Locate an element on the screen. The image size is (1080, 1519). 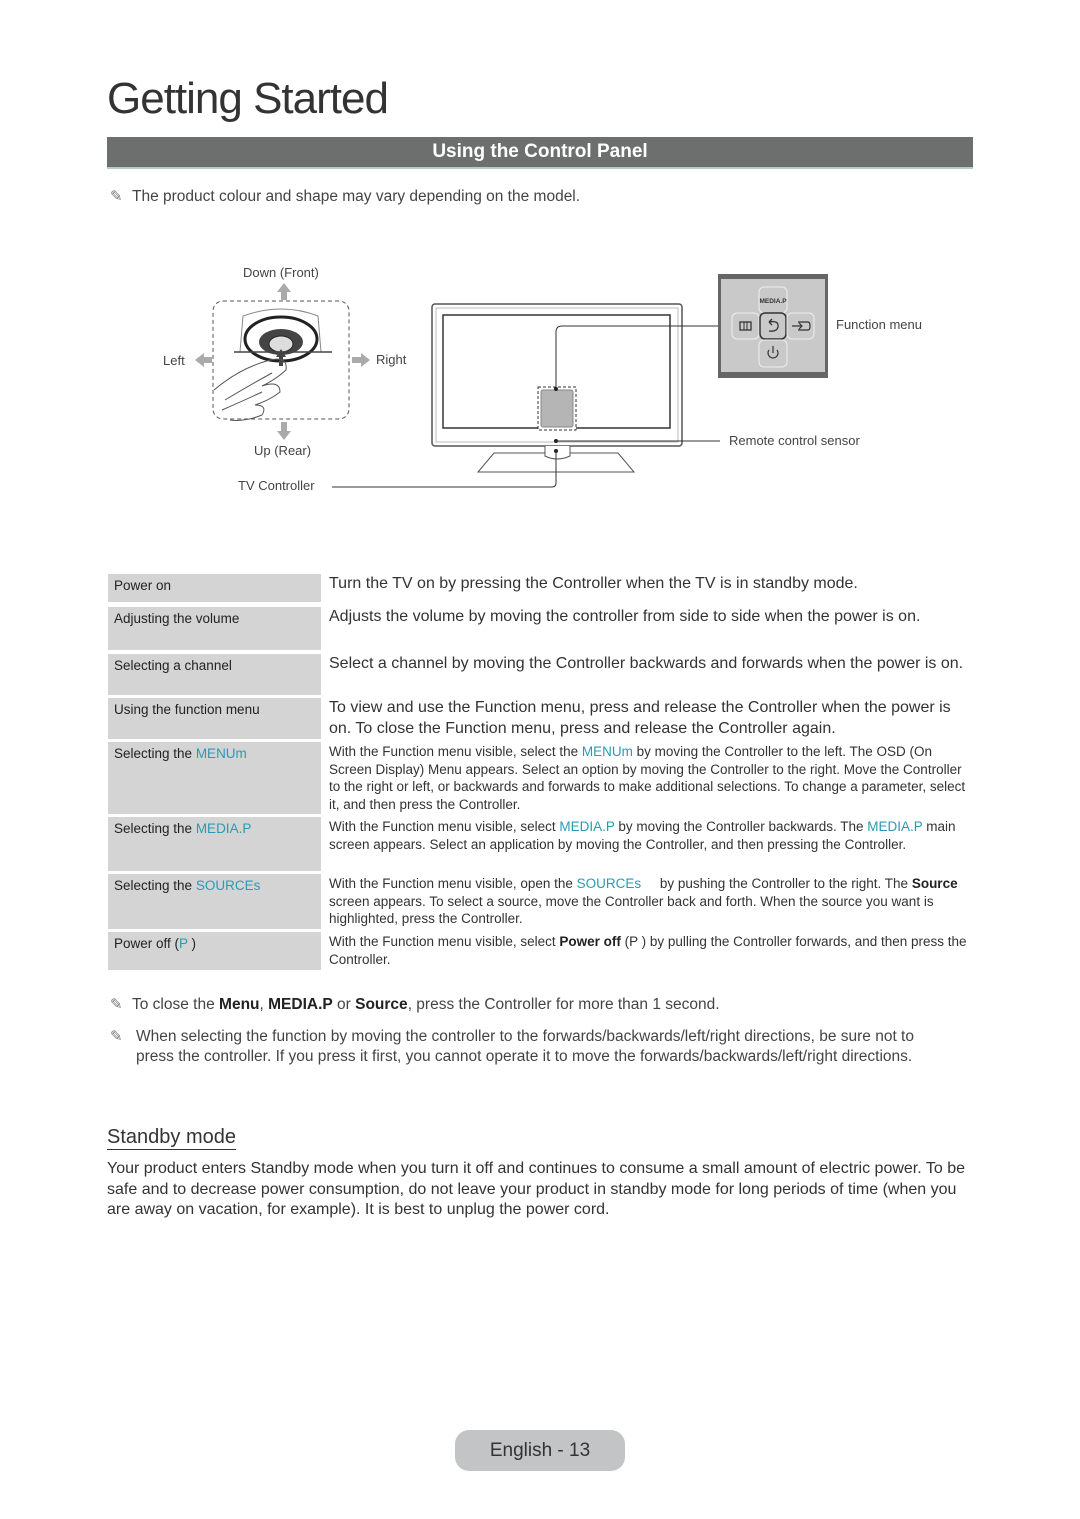
menu-highlight: MENUm is located at coordinates (221, 753).